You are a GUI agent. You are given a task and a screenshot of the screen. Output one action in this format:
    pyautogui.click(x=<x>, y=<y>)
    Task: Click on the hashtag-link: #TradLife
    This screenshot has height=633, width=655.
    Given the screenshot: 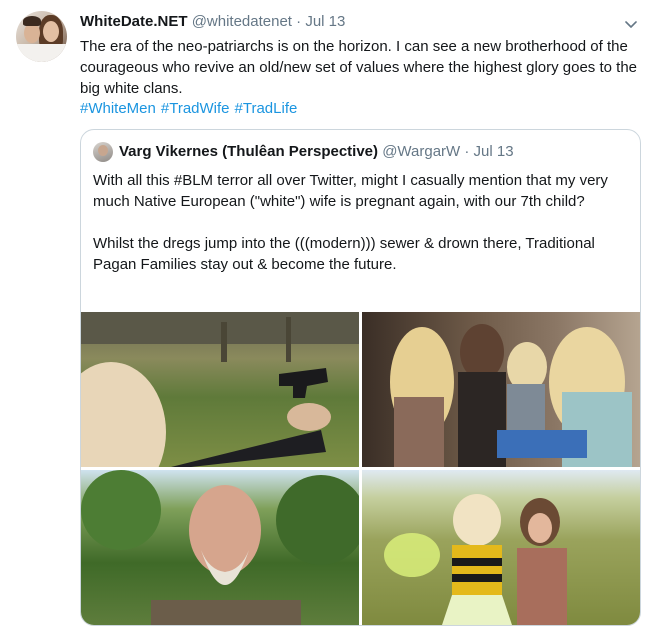 What is the action you would take?
    pyautogui.click(x=266, y=108)
    